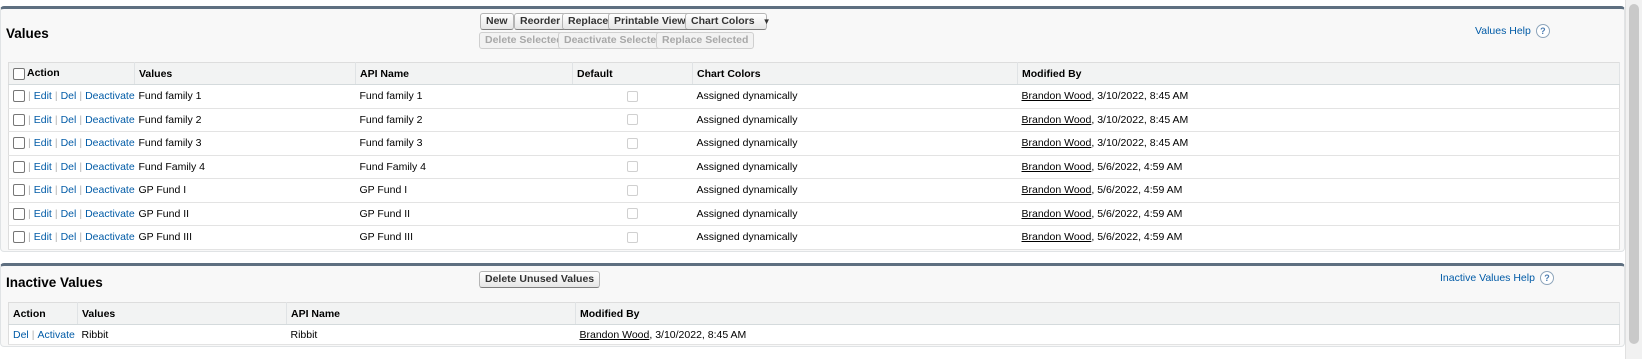 The image size is (1642, 359). Describe the element at coordinates (464, 237) in the screenshot. I see `api-name-cell: GP Fund III` at that location.